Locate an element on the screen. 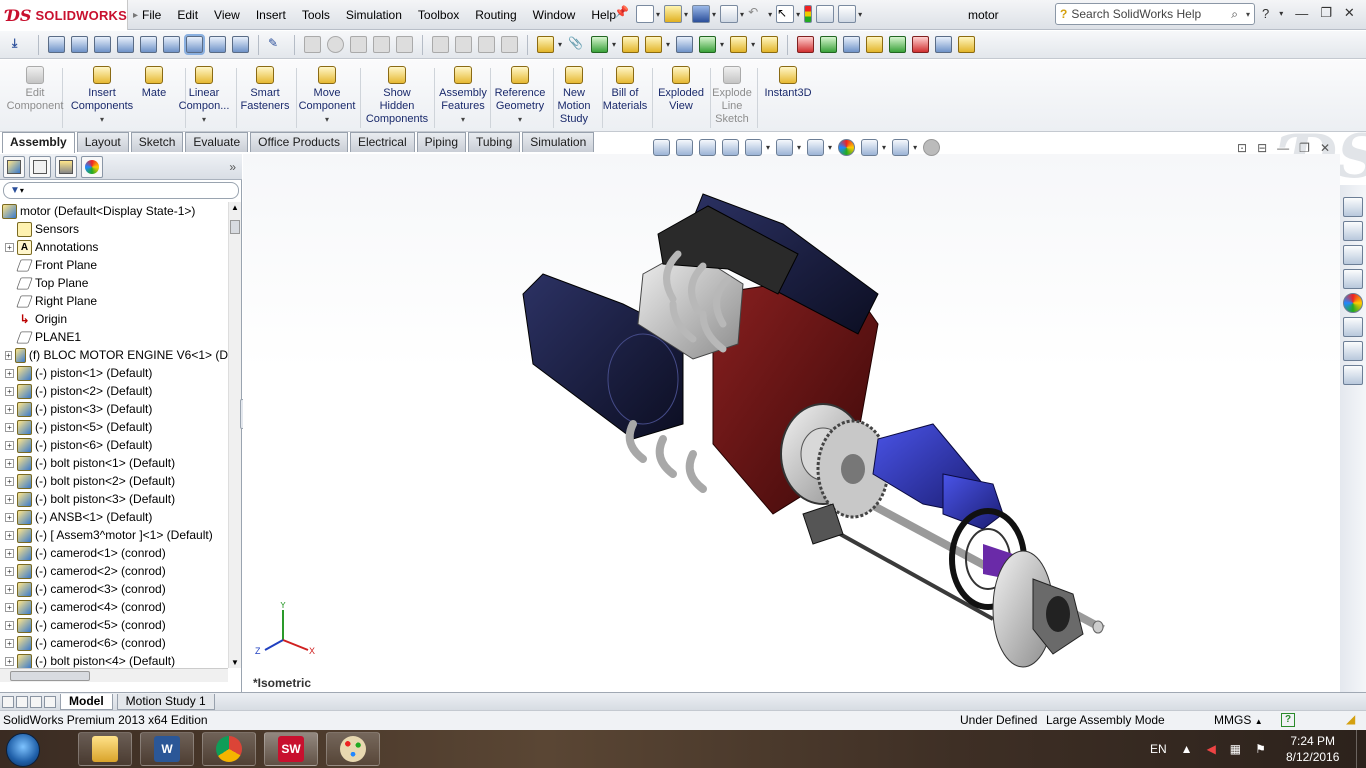 The height and width of the screenshot is (768, 1366). options-icon is located at coordinates (847, 14).